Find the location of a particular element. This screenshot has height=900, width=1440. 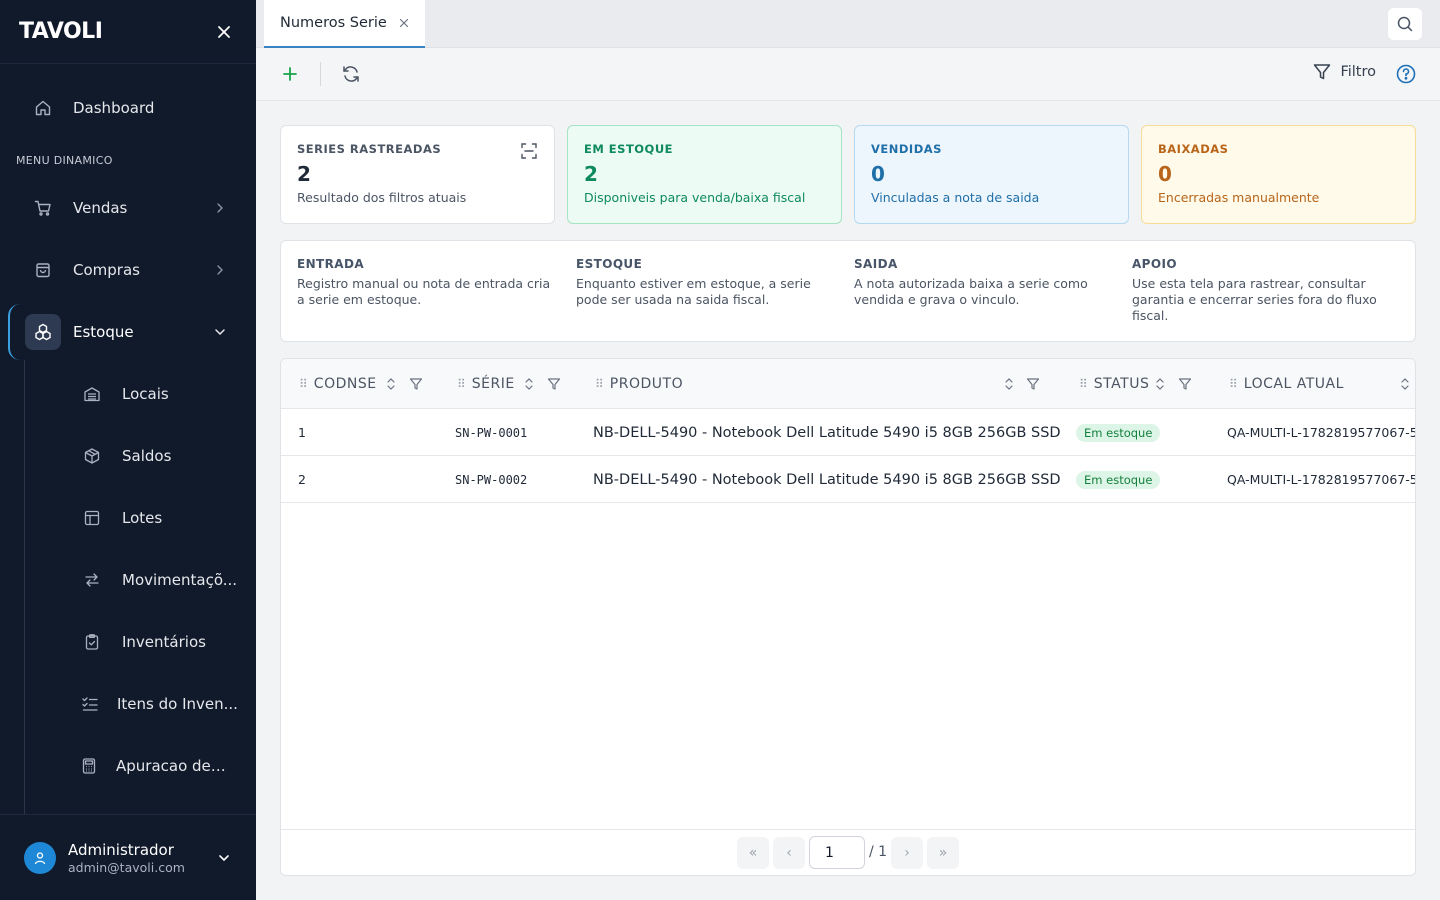

sidebar-subitem-inventarios: Inventários is located at coordinates (128, 642).